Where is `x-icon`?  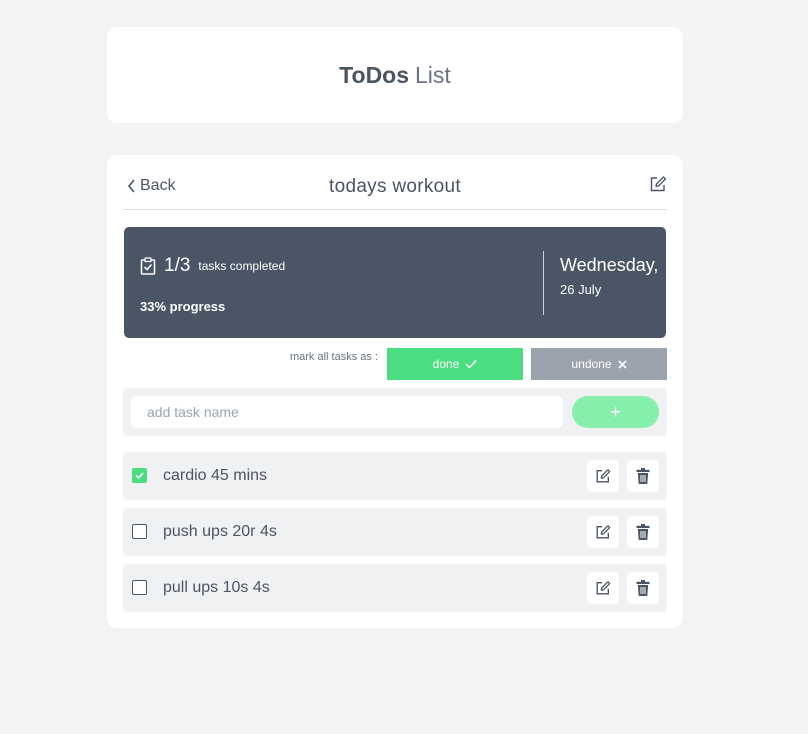 x-icon is located at coordinates (622, 364).